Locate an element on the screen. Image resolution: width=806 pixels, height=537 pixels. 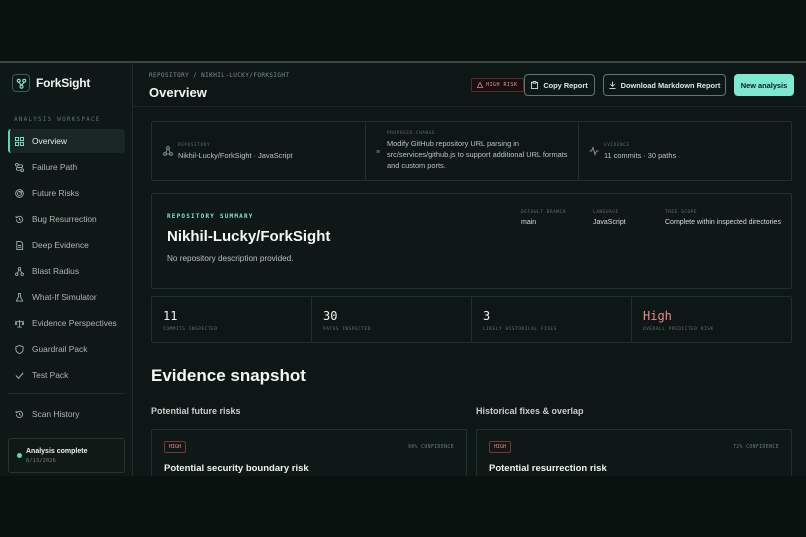
language-label: LANGUAGE is located at coordinates (606, 212).